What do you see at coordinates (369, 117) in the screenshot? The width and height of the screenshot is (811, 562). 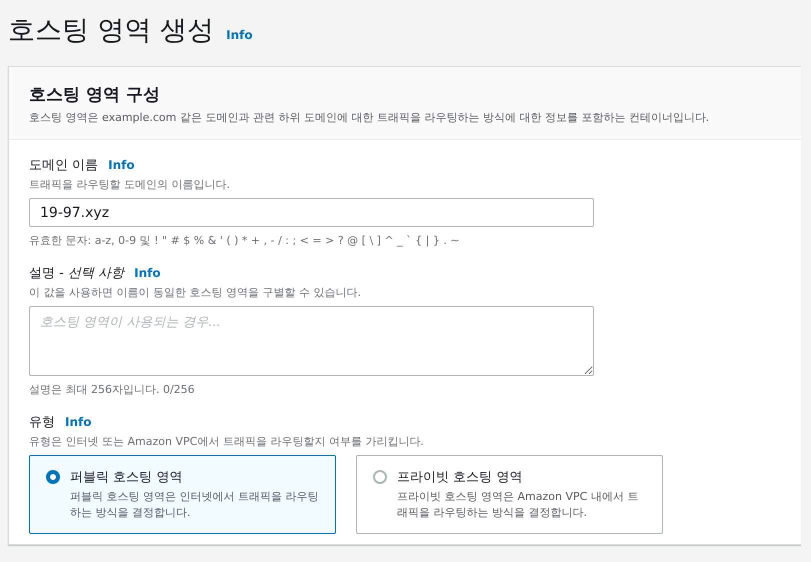 I see `panel-description: 호스팅 영역은 example.com 같은 도메인과 관련 하위 도메인에 대한 트래픽을 라우팅하는 방식에 대한 정보를 포함하는 컨테이너입니다.` at bounding box center [369, 117].